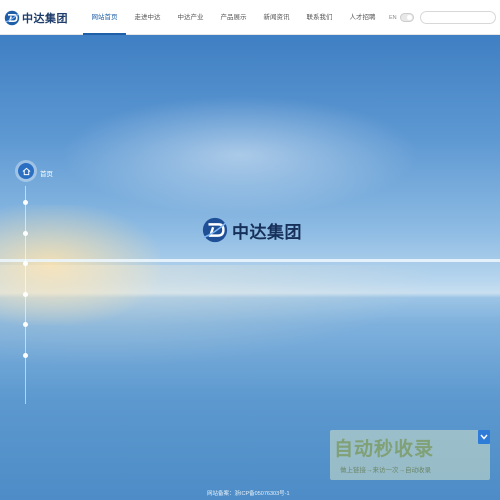  I want to click on main-nav: 网站首页 走进中达 中达产业 产品展示 新闻资讯 联系我们 人才招聘, so click(233, 17).